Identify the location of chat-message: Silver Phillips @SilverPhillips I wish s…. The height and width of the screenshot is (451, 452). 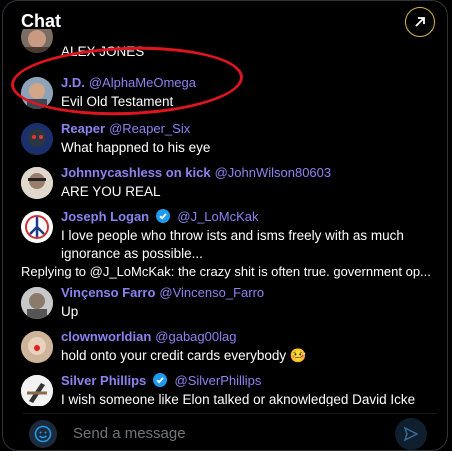
(229, 389).